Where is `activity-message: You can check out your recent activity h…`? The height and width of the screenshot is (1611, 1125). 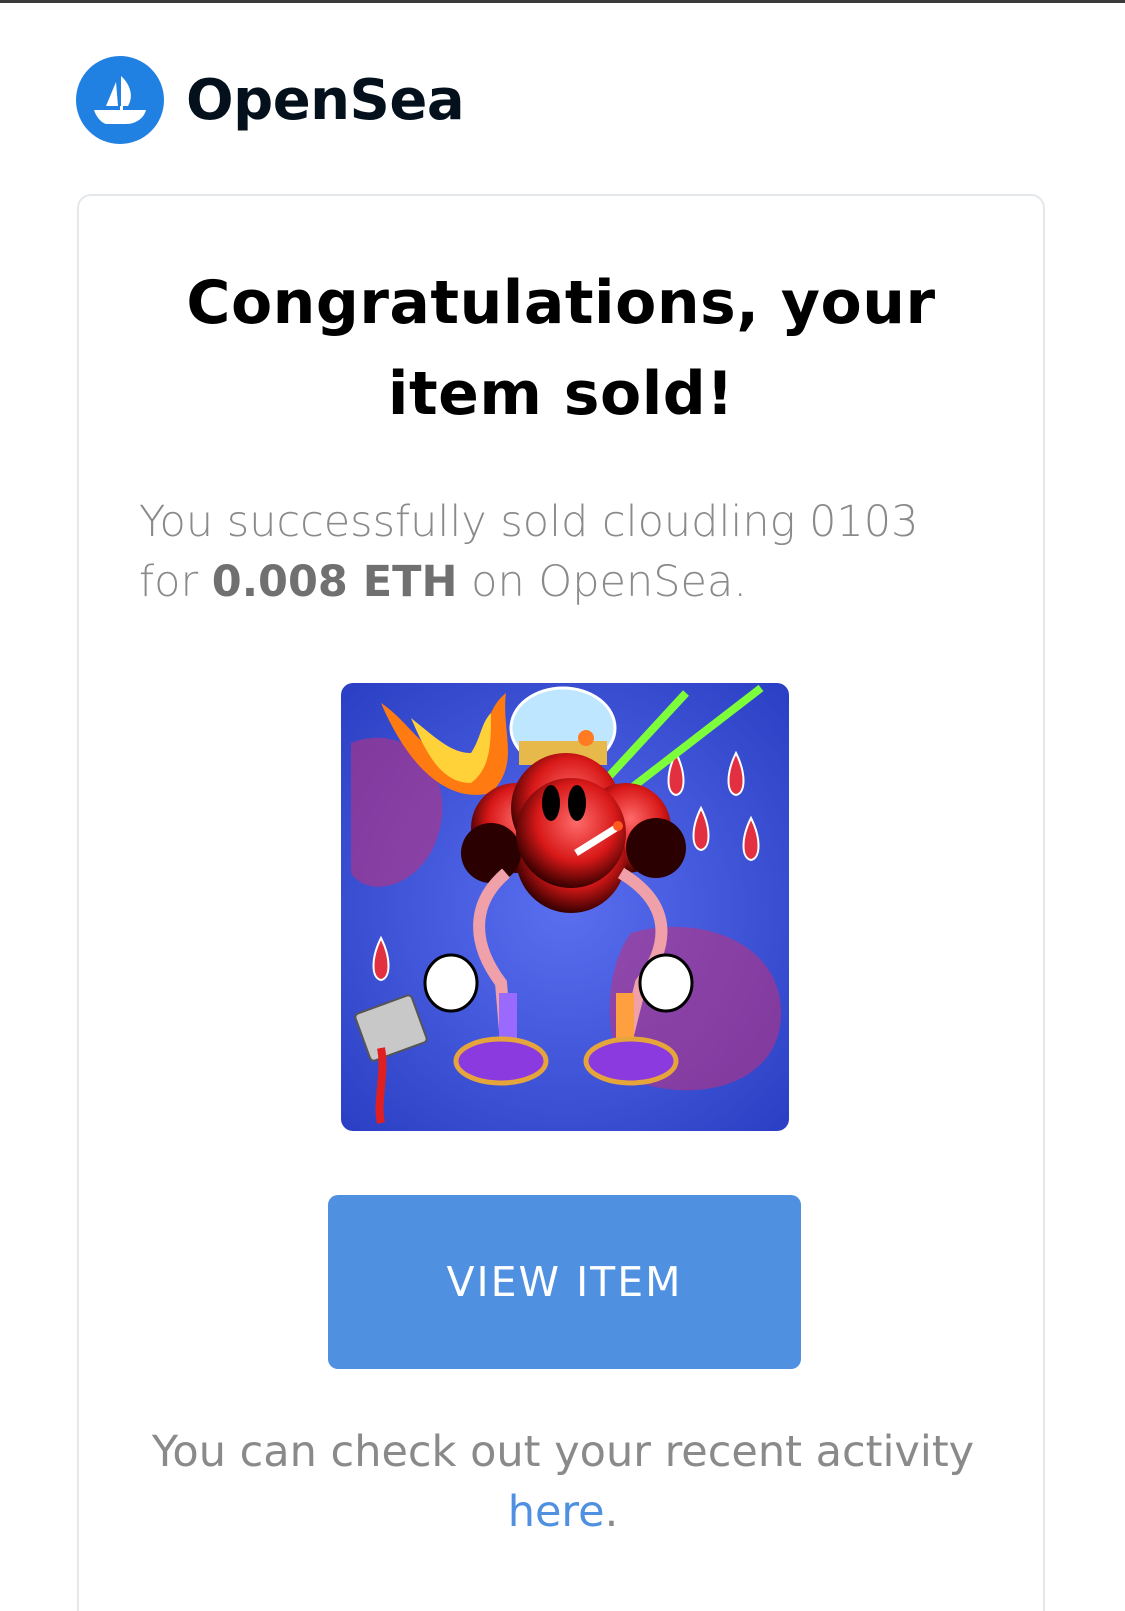
activity-message: You can check out your recent activity h… is located at coordinates (563, 1482).